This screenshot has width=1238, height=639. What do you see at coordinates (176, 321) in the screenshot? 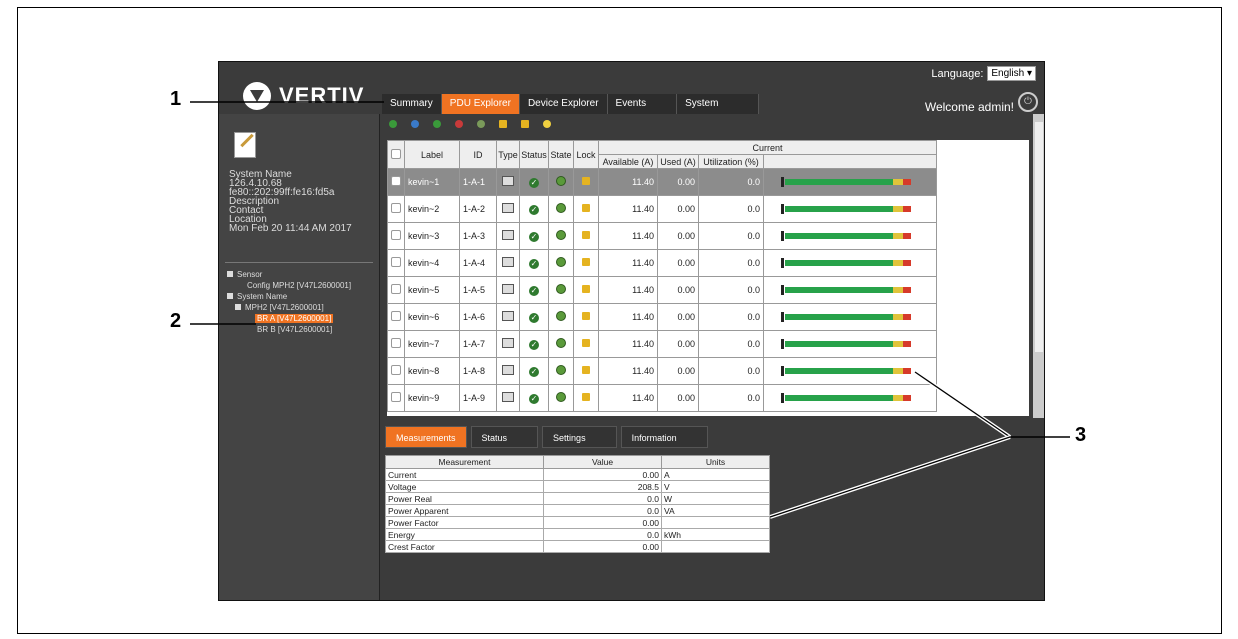
I see `callout-2: 2` at bounding box center [176, 321].